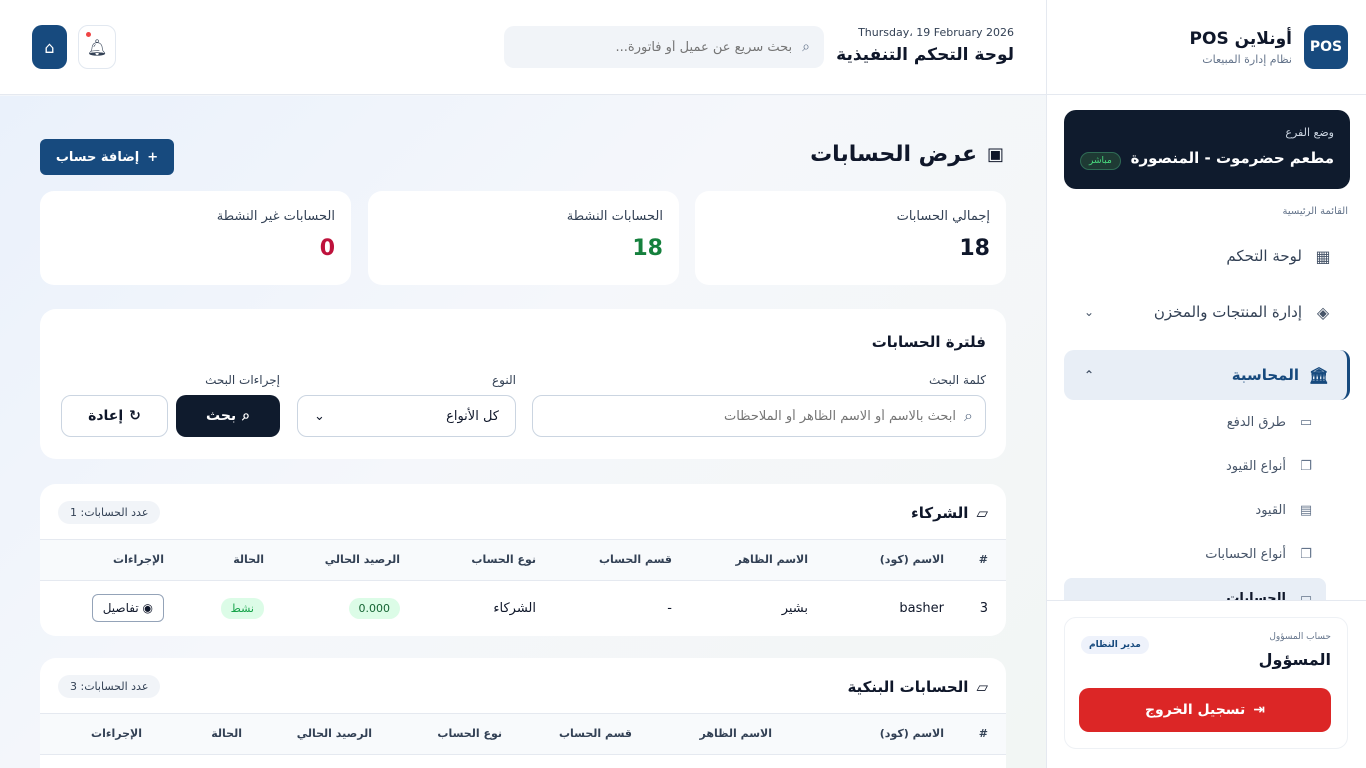 The width and height of the screenshot is (1366, 768). Describe the element at coordinates (943, 216) in the screenshot. I see `stat-label: إجمالي الحسابات` at that location.